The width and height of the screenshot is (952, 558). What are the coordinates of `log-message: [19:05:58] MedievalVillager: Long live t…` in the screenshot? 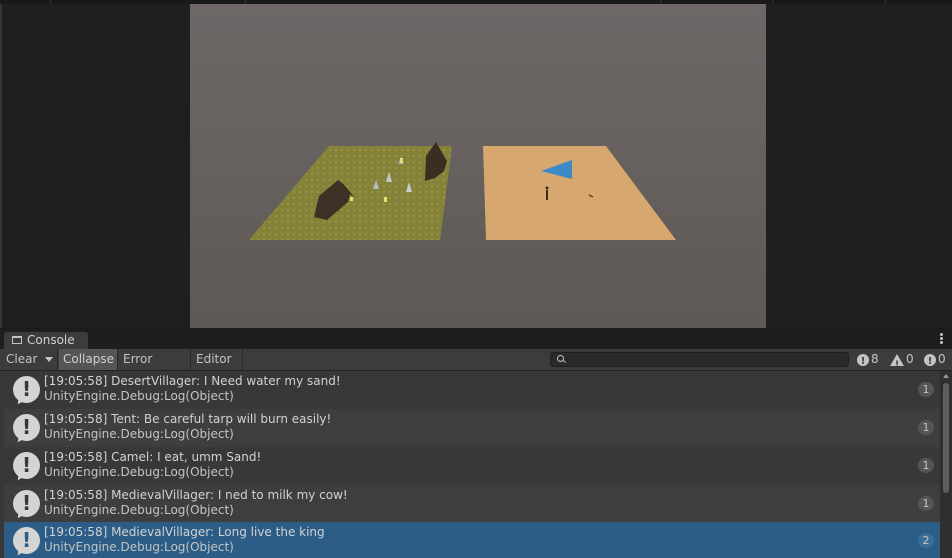 It's located at (184, 532).